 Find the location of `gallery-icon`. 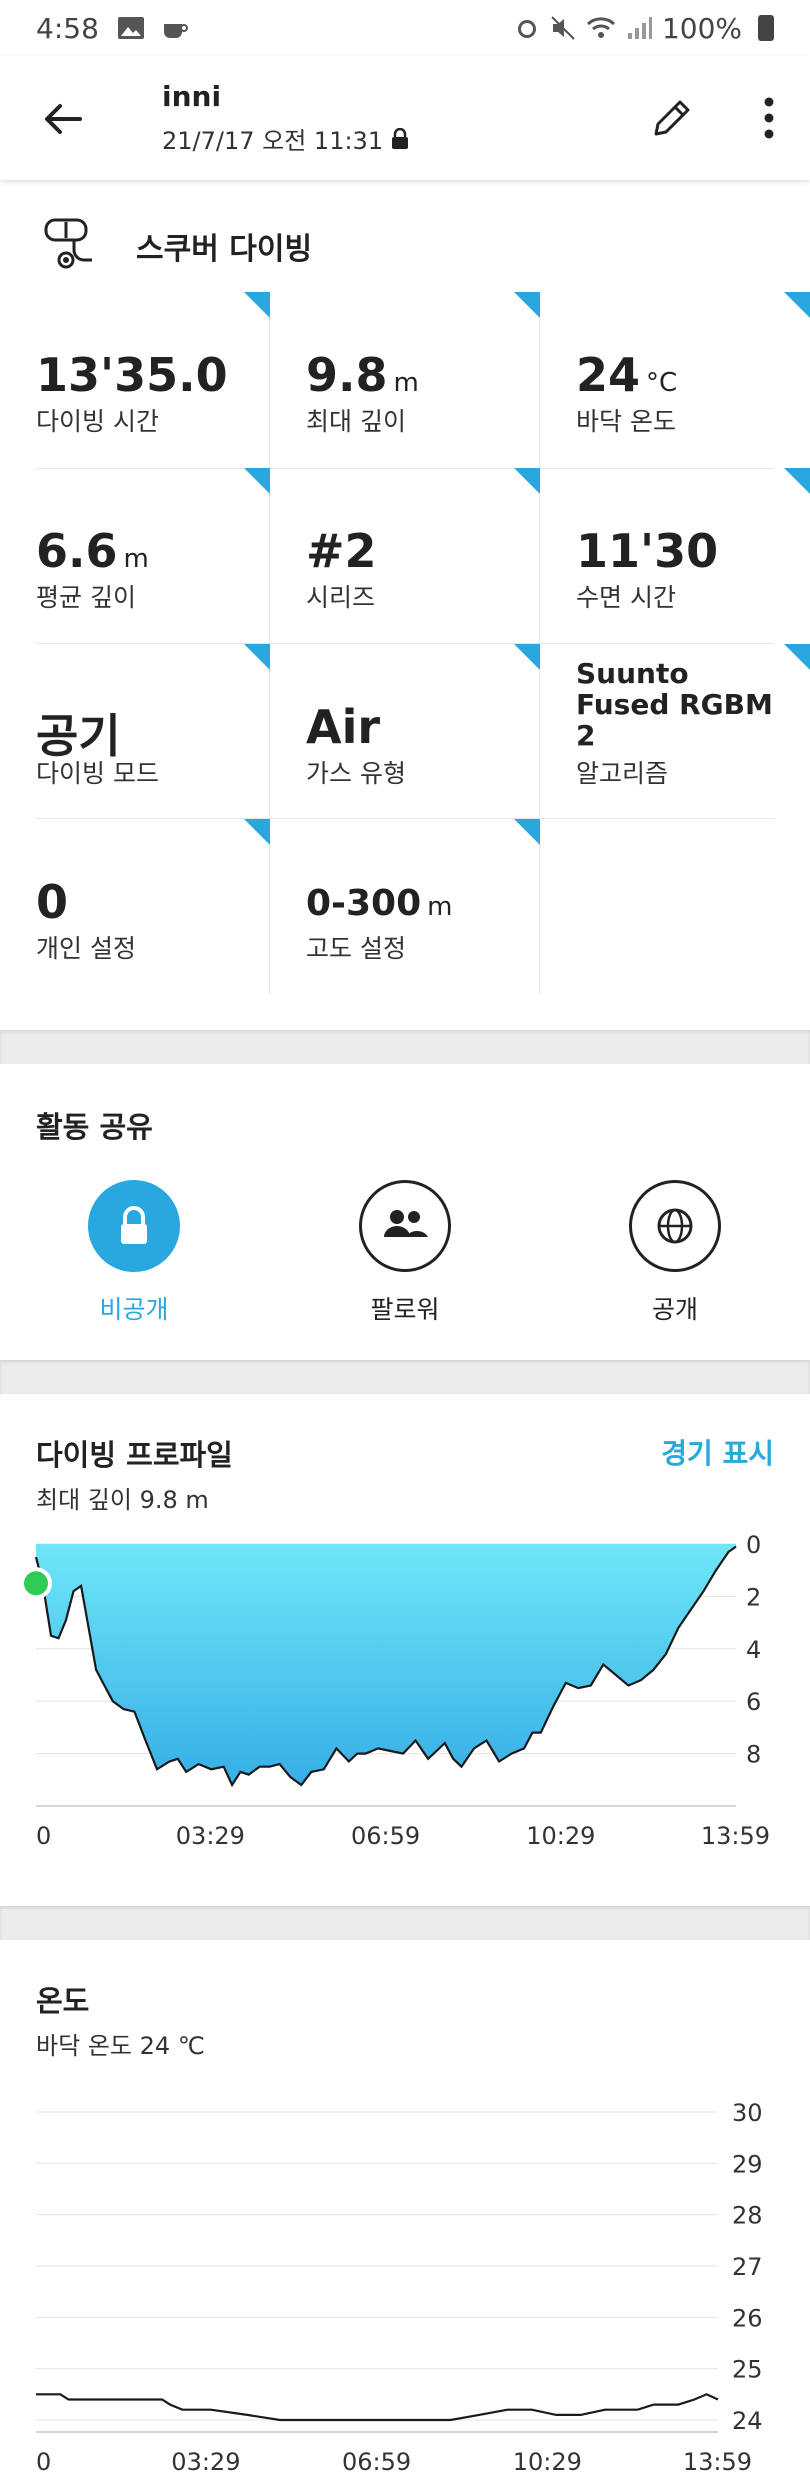

gallery-icon is located at coordinates (130, 28).